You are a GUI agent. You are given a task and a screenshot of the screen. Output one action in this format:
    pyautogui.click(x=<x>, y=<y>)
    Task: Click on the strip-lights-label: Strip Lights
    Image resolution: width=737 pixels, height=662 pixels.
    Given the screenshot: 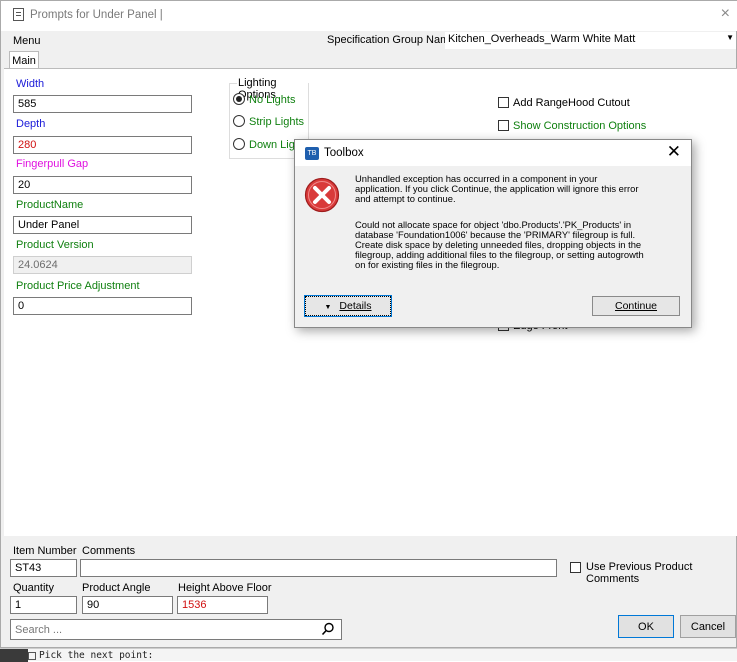 What is the action you would take?
    pyautogui.click(x=277, y=122)
    